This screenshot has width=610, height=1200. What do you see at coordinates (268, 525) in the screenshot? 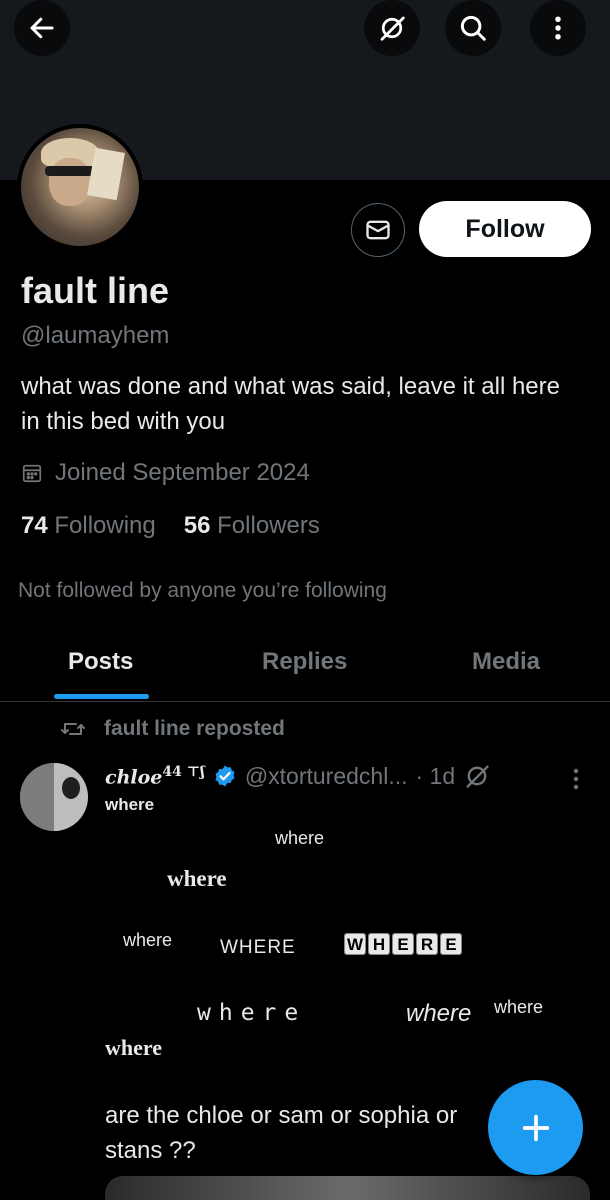
I see `followers-label: Followers` at bounding box center [268, 525].